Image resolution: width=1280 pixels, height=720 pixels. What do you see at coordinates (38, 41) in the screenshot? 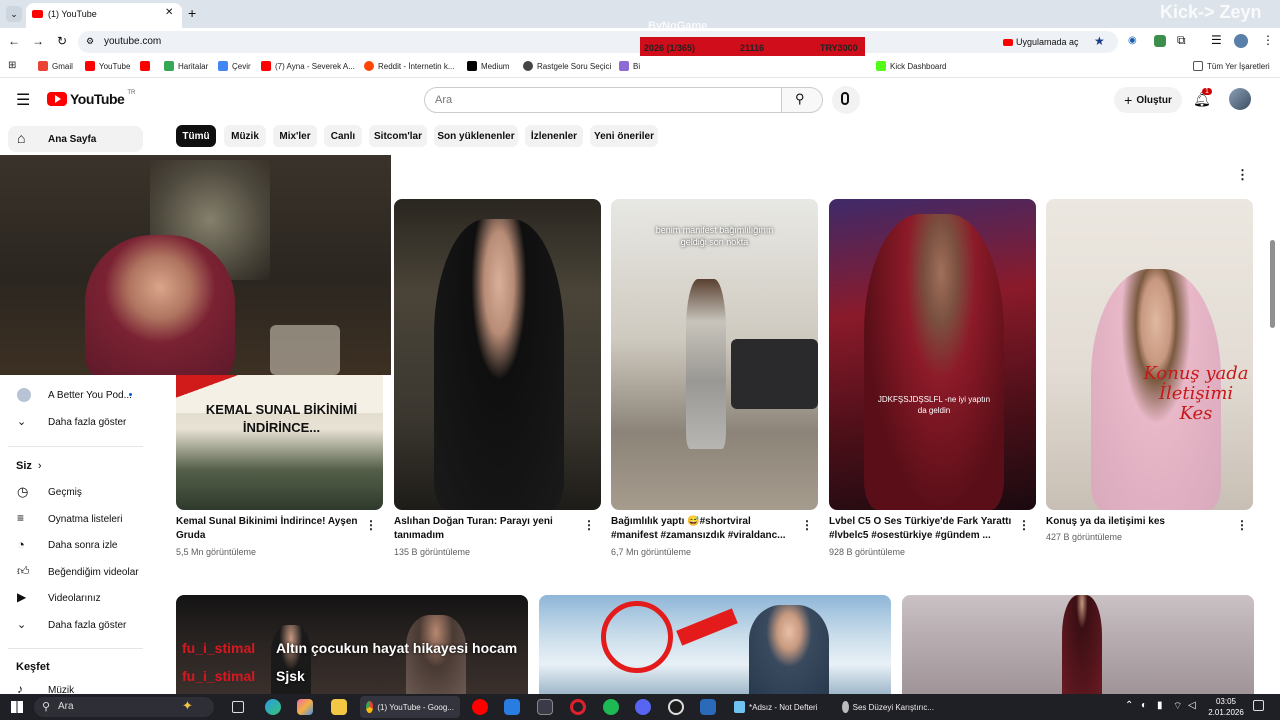
I see `forward-arrow-icon: →` at bounding box center [38, 41].